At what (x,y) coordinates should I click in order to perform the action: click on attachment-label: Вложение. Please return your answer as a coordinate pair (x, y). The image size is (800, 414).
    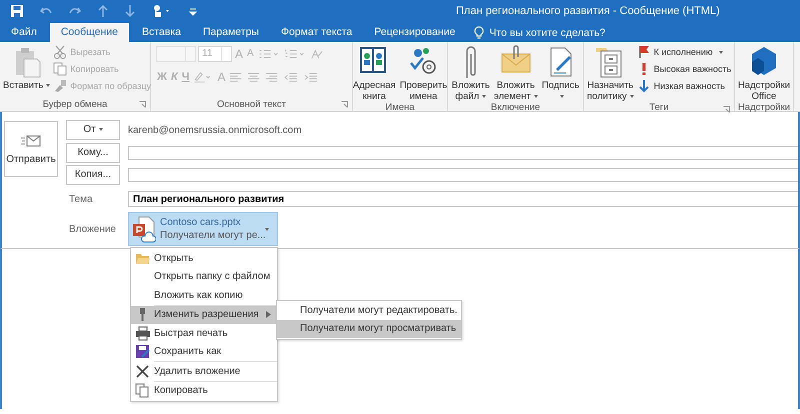
    Looking at the image, I should click on (92, 229).